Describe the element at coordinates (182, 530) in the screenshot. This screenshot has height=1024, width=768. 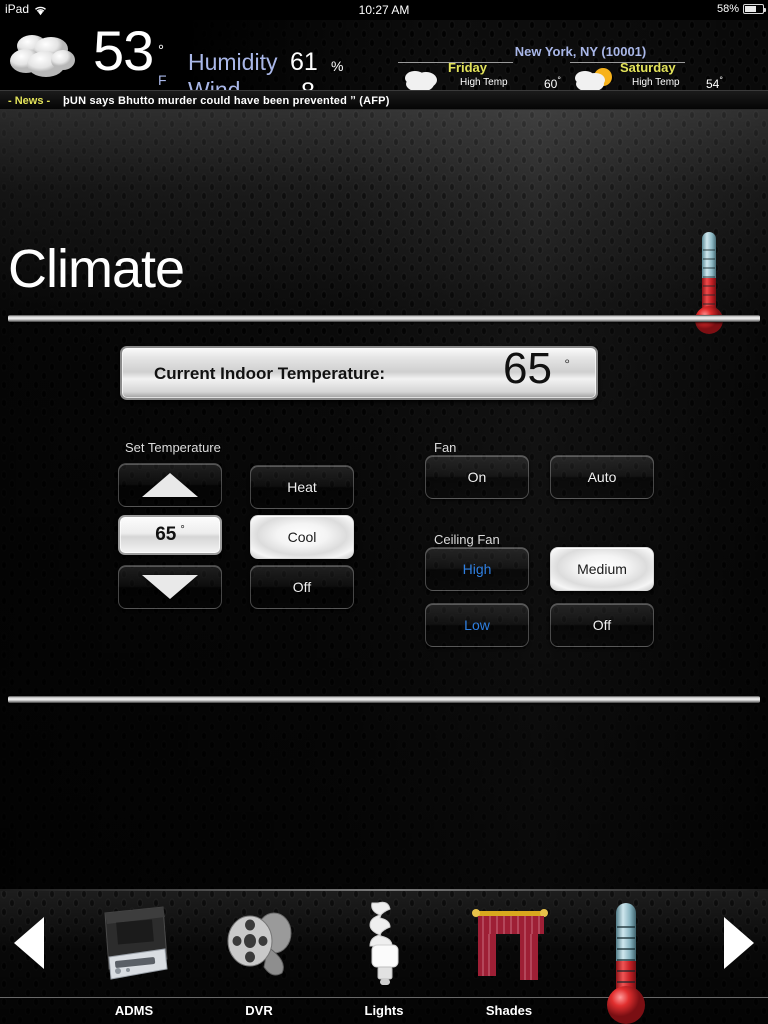
I see `set-temperature-degree-symbol: °` at that location.